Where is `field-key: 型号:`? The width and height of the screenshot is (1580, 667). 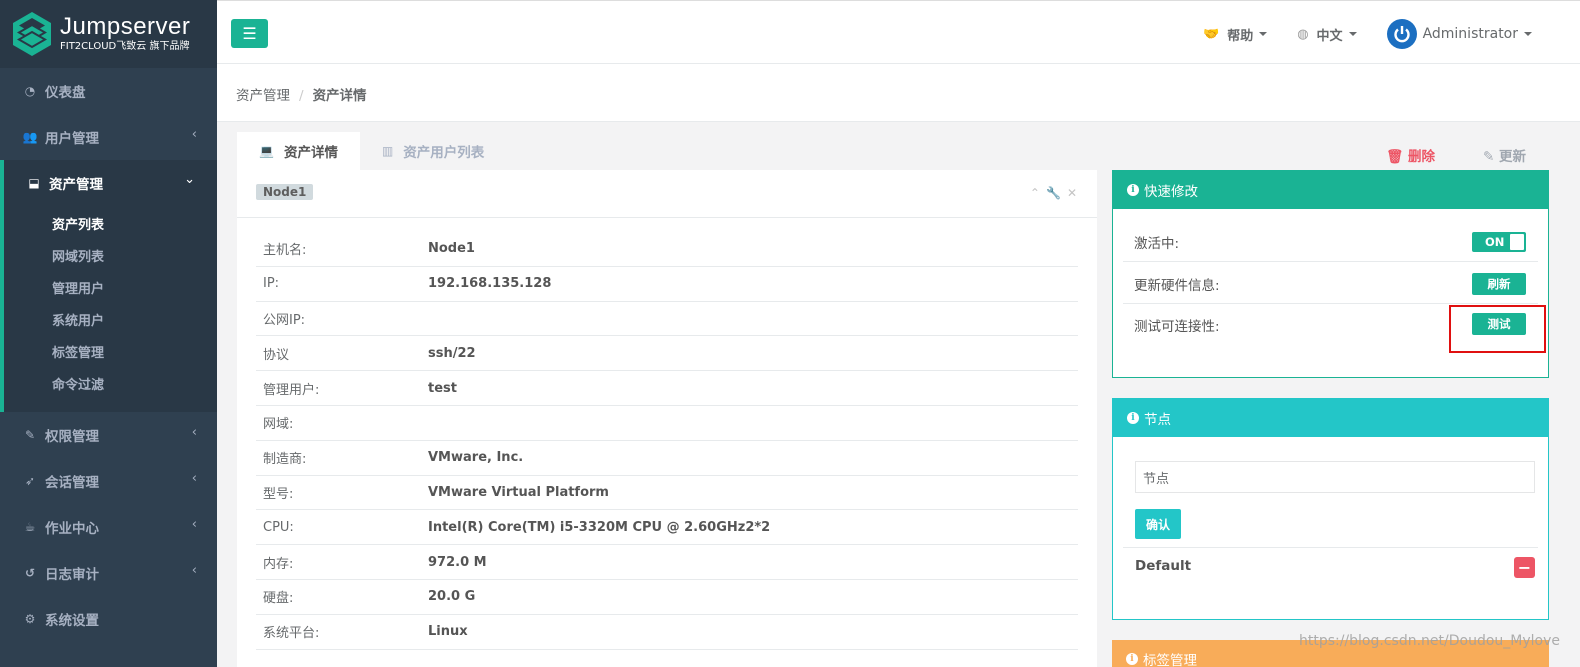 field-key: 型号: is located at coordinates (278, 494).